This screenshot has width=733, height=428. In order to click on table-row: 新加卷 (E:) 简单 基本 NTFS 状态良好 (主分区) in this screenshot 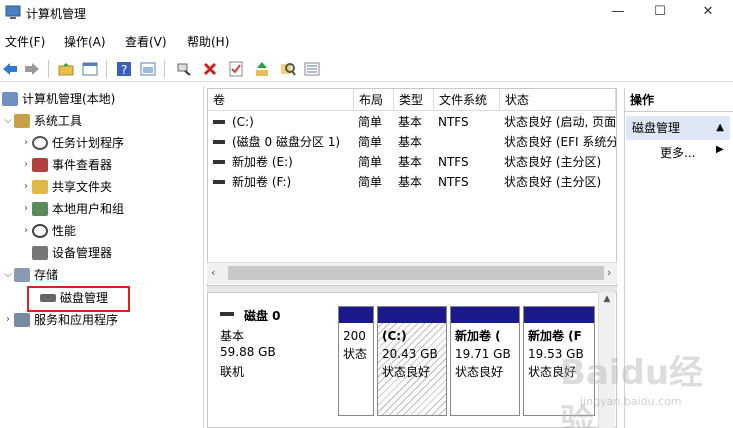, I will do `click(412, 162)`.